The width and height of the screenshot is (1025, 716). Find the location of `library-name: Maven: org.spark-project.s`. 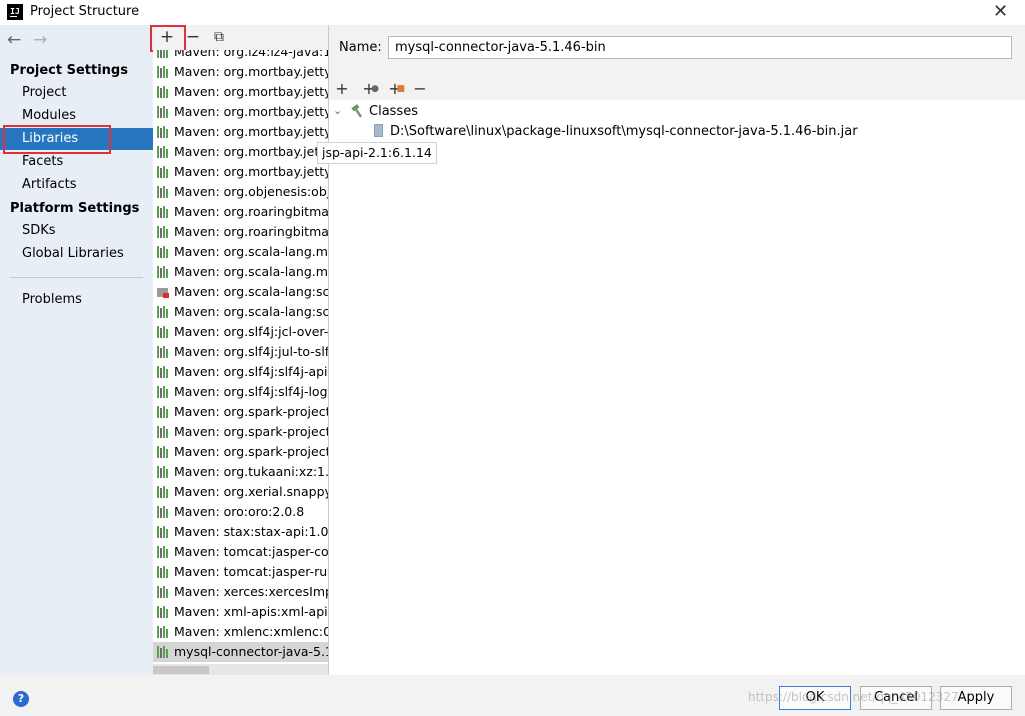

library-name: Maven: org.spark-project.s is located at coordinates (251, 451).